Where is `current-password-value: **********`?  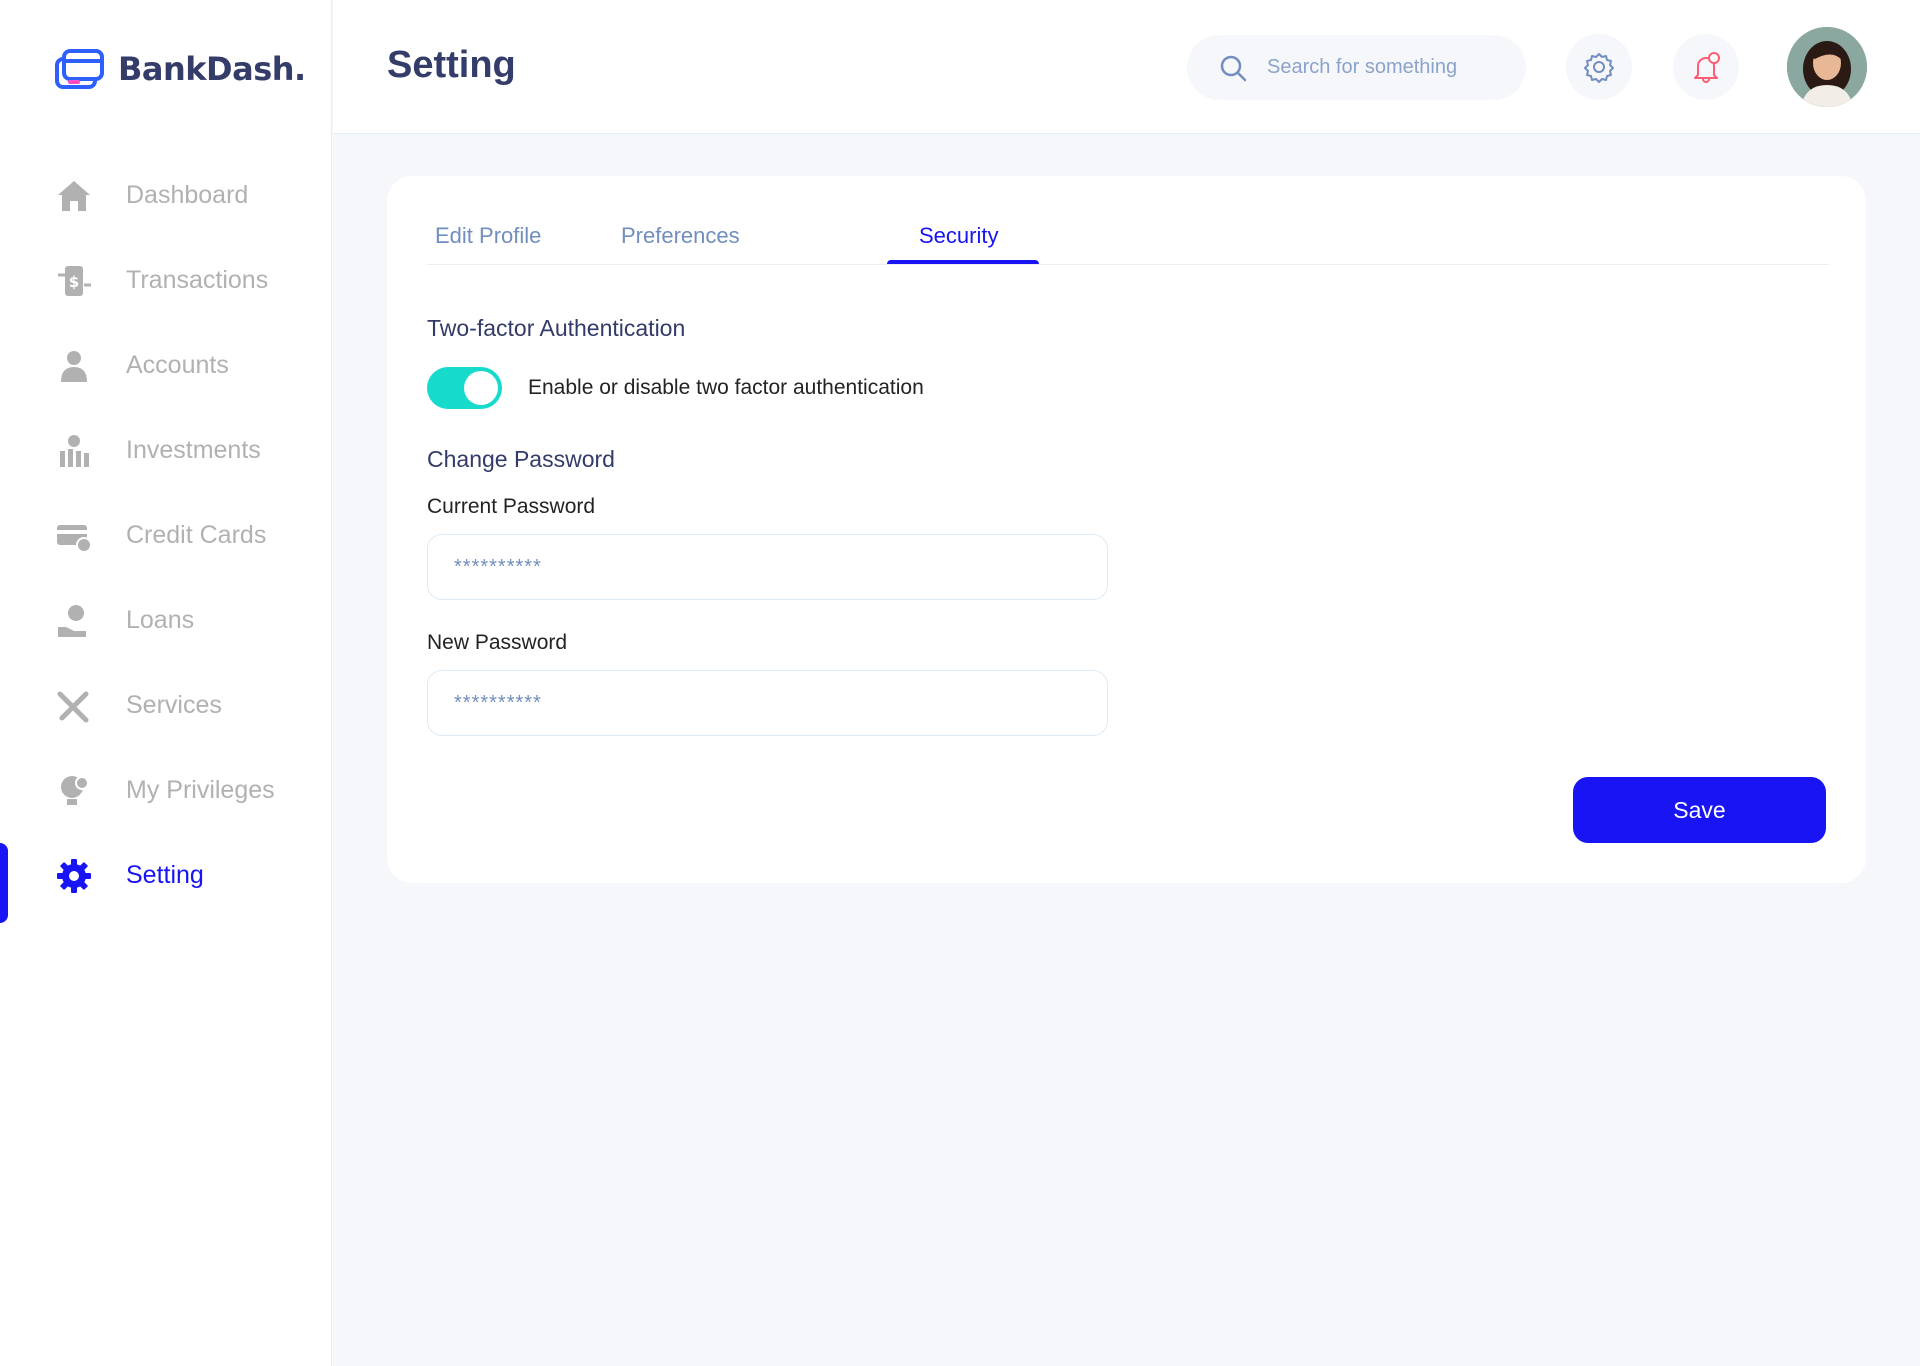
current-password-value: ********** is located at coordinates (498, 566).